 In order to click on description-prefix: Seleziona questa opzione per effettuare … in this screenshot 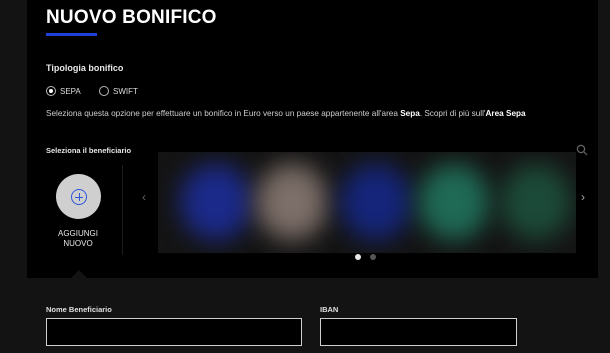, I will do `click(223, 113)`.